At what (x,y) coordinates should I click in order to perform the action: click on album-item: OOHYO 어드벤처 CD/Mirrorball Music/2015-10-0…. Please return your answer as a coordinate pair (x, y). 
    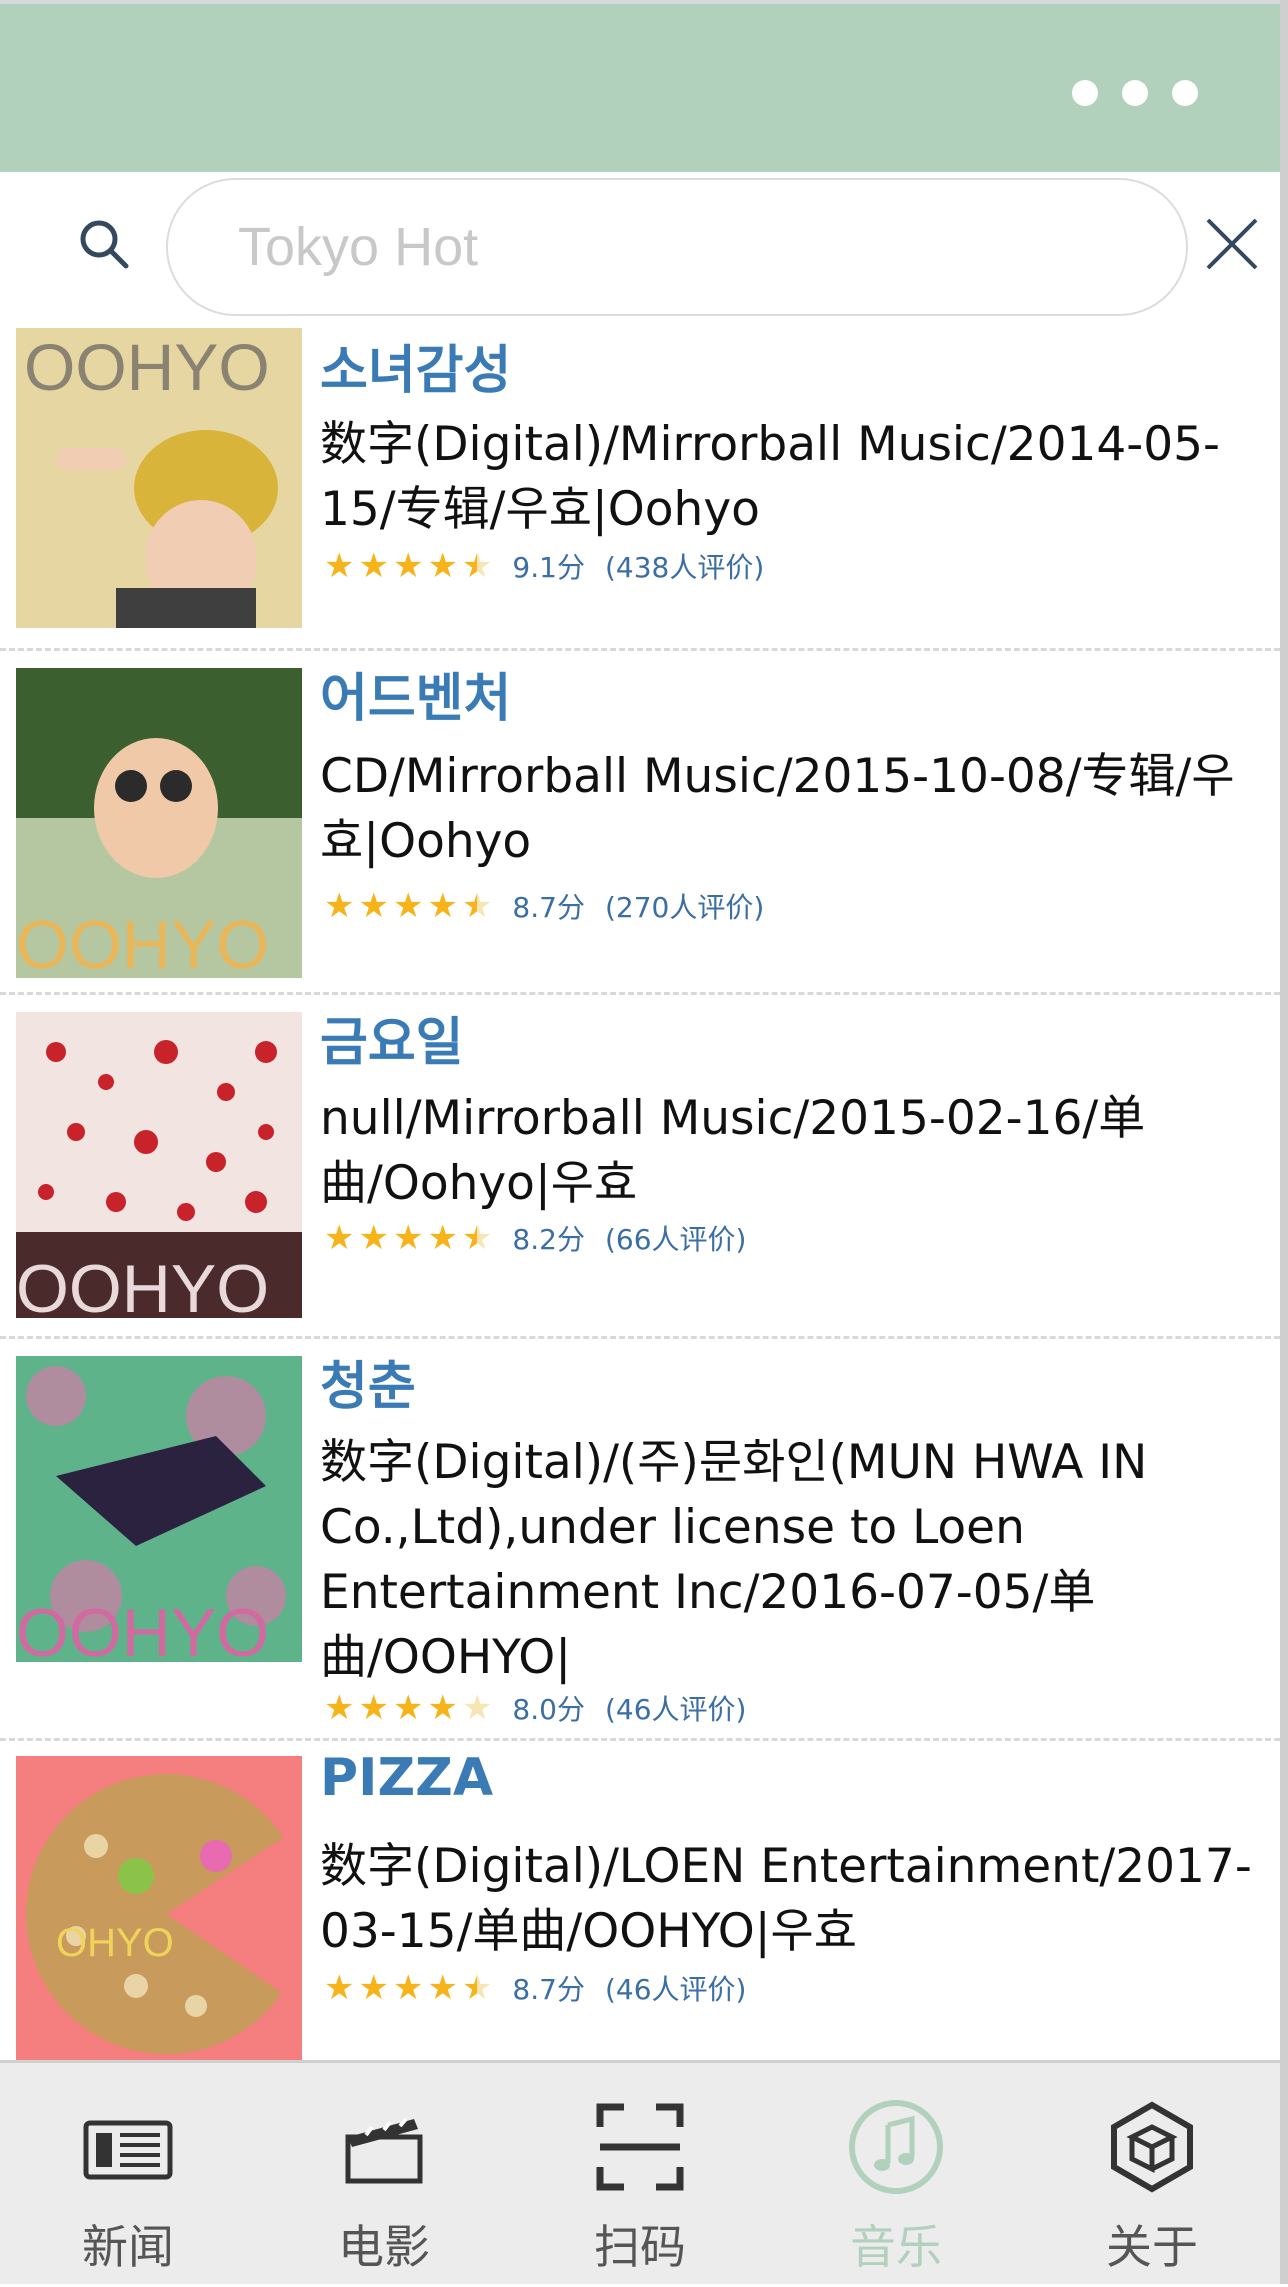
    Looking at the image, I should click on (640, 822).